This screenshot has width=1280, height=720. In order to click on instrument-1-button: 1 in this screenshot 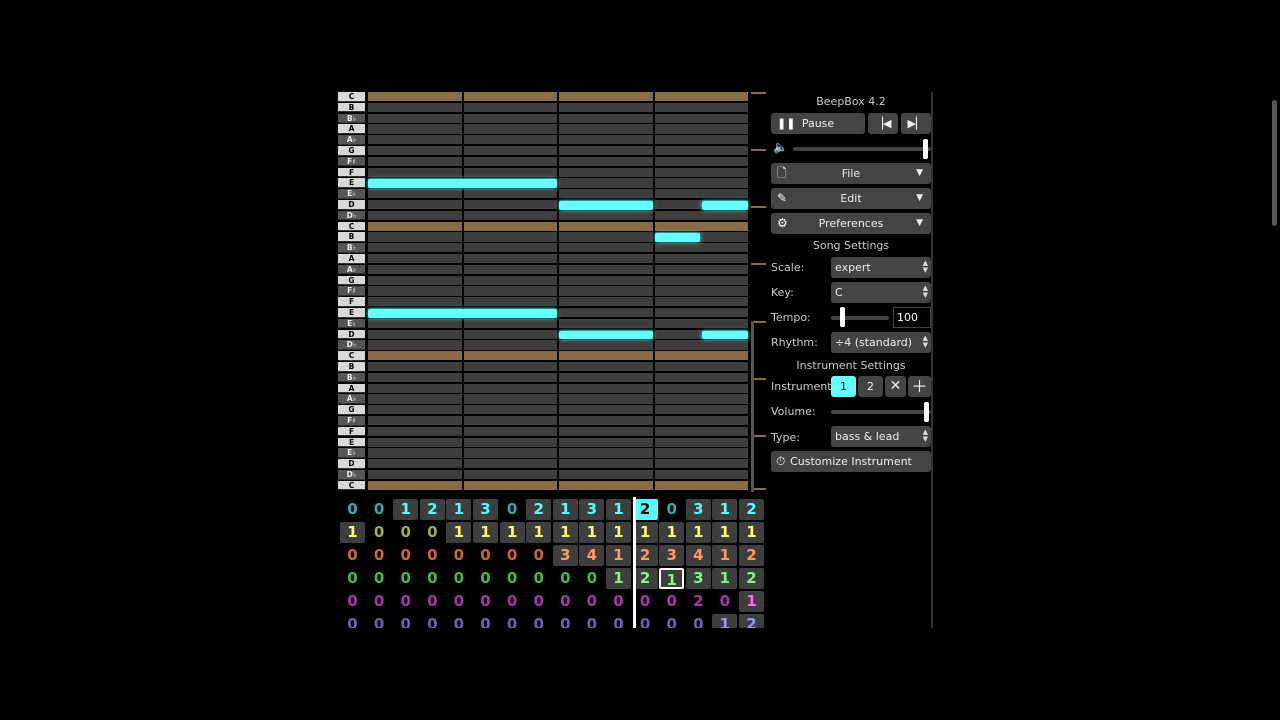, I will do `click(843, 386)`.